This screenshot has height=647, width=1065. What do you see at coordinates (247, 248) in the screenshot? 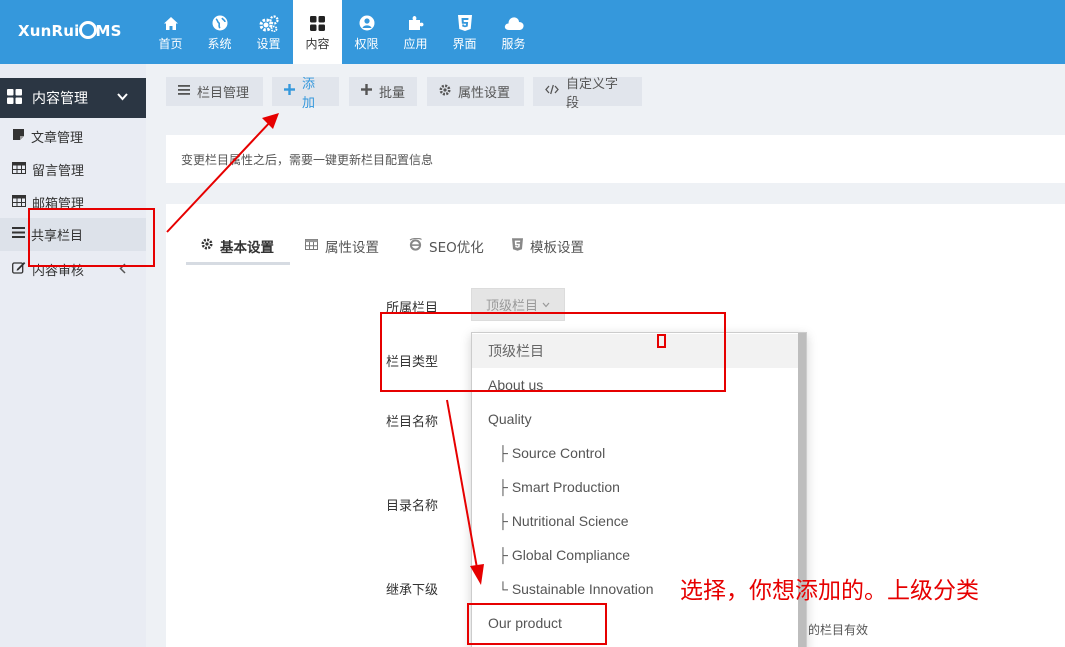
I see `tab-label: 基本设置` at bounding box center [247, 248].